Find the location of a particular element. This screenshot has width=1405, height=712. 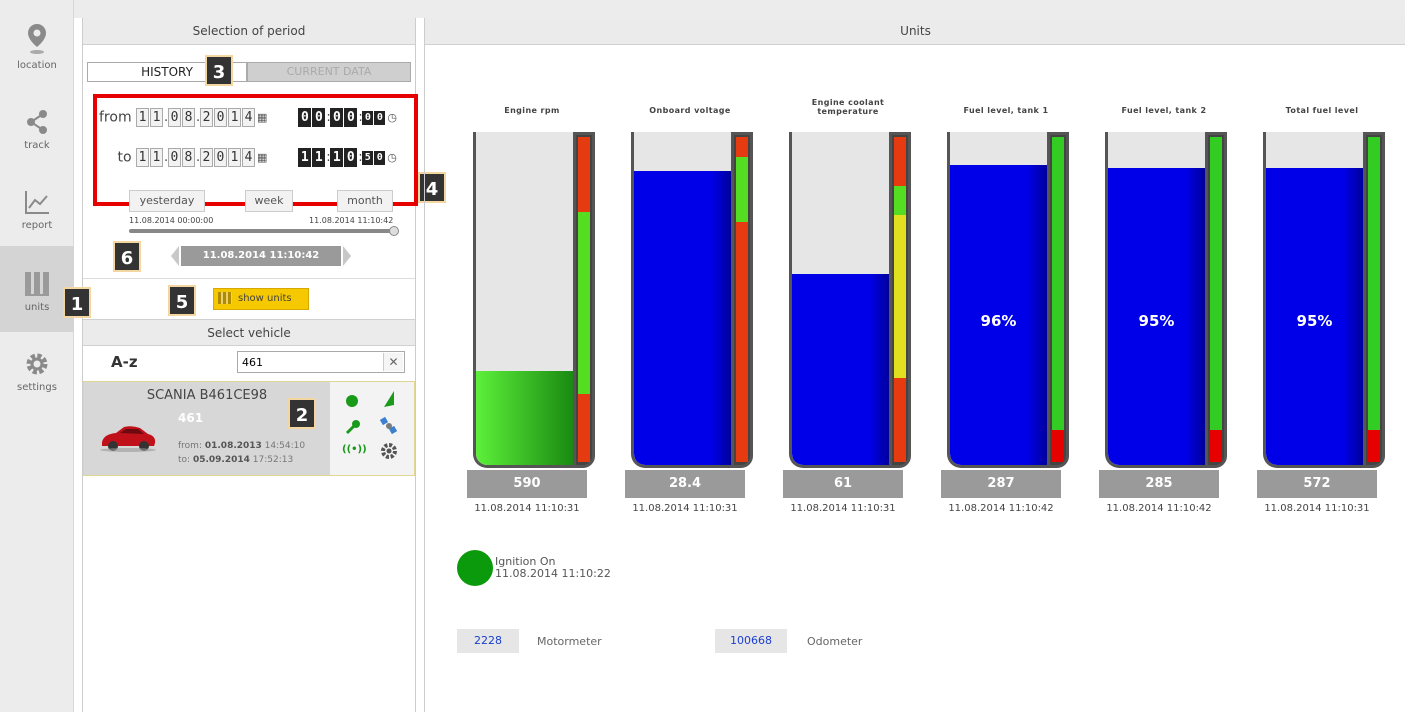

line-chart-icon is located at coordinates (37, 202).